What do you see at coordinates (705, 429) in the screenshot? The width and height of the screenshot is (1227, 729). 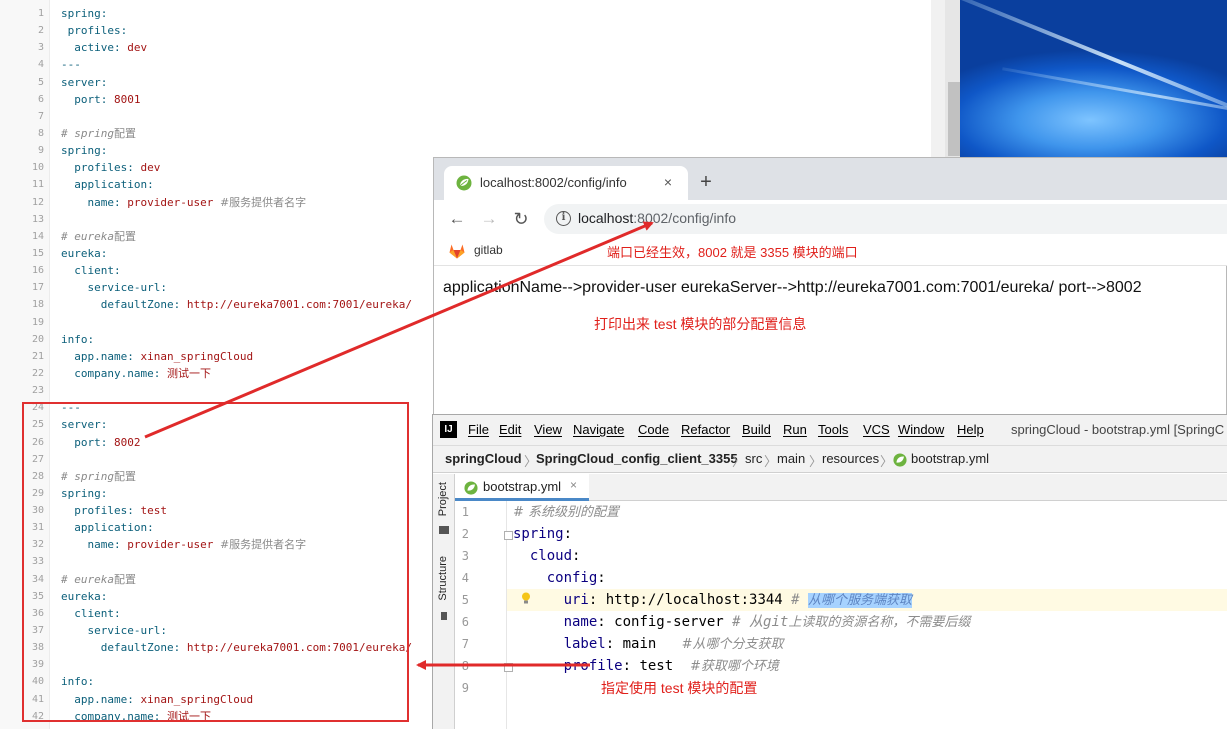 I see `menu-refactor: Refactor` at bounding box center [705, 429].